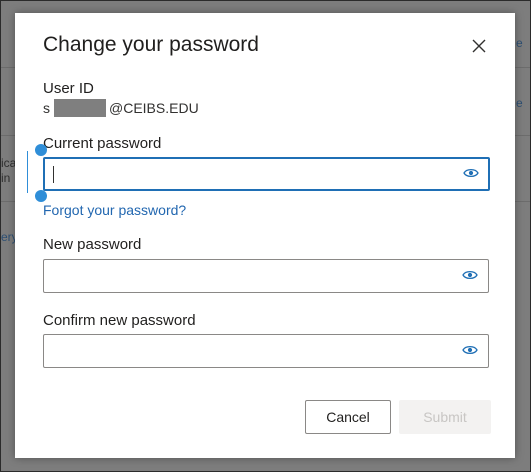 The width and height of the screenshot is (531, 472). I want to click on close-icon, so click(479, 46).